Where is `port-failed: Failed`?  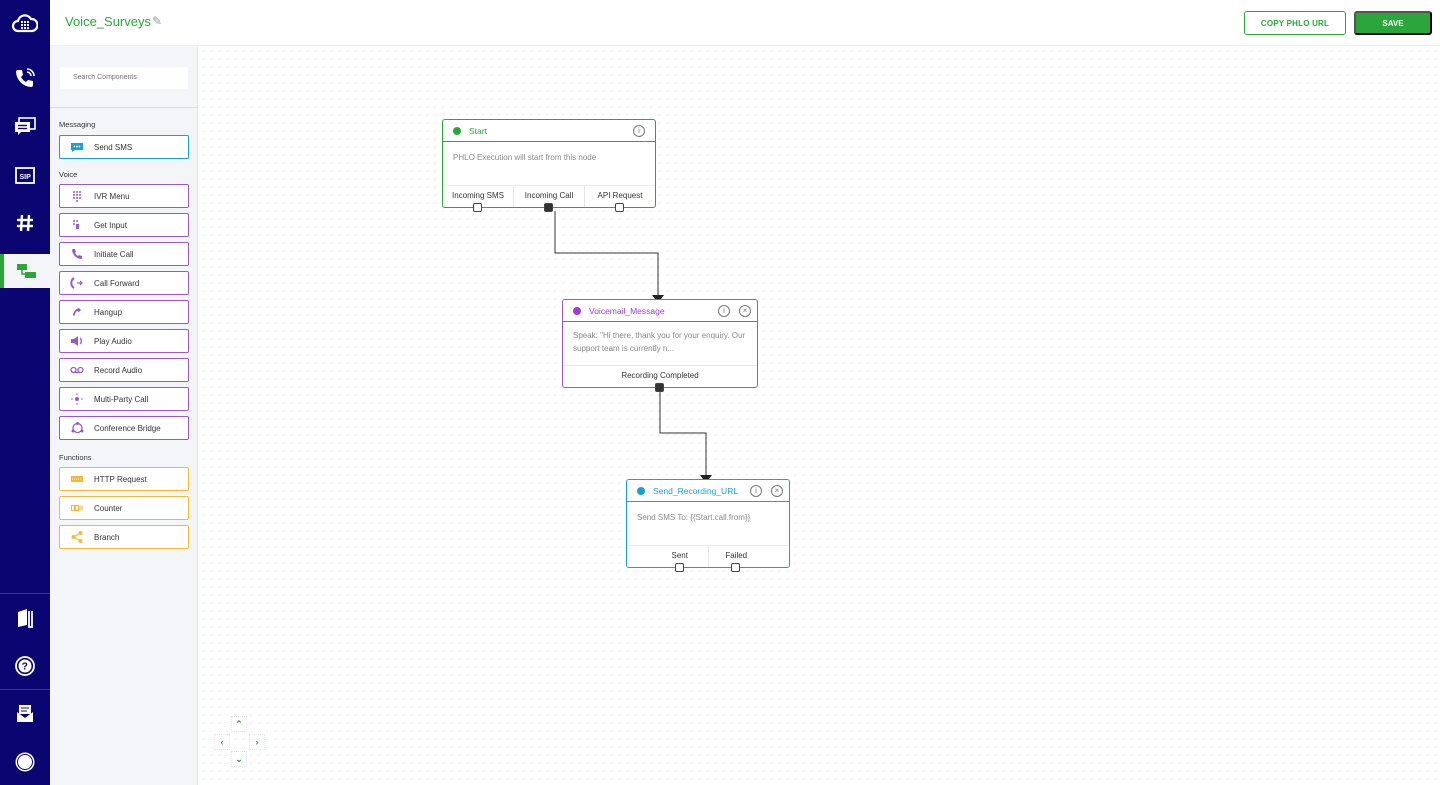 port-failed: Failed is located at coordinates (736, 559).